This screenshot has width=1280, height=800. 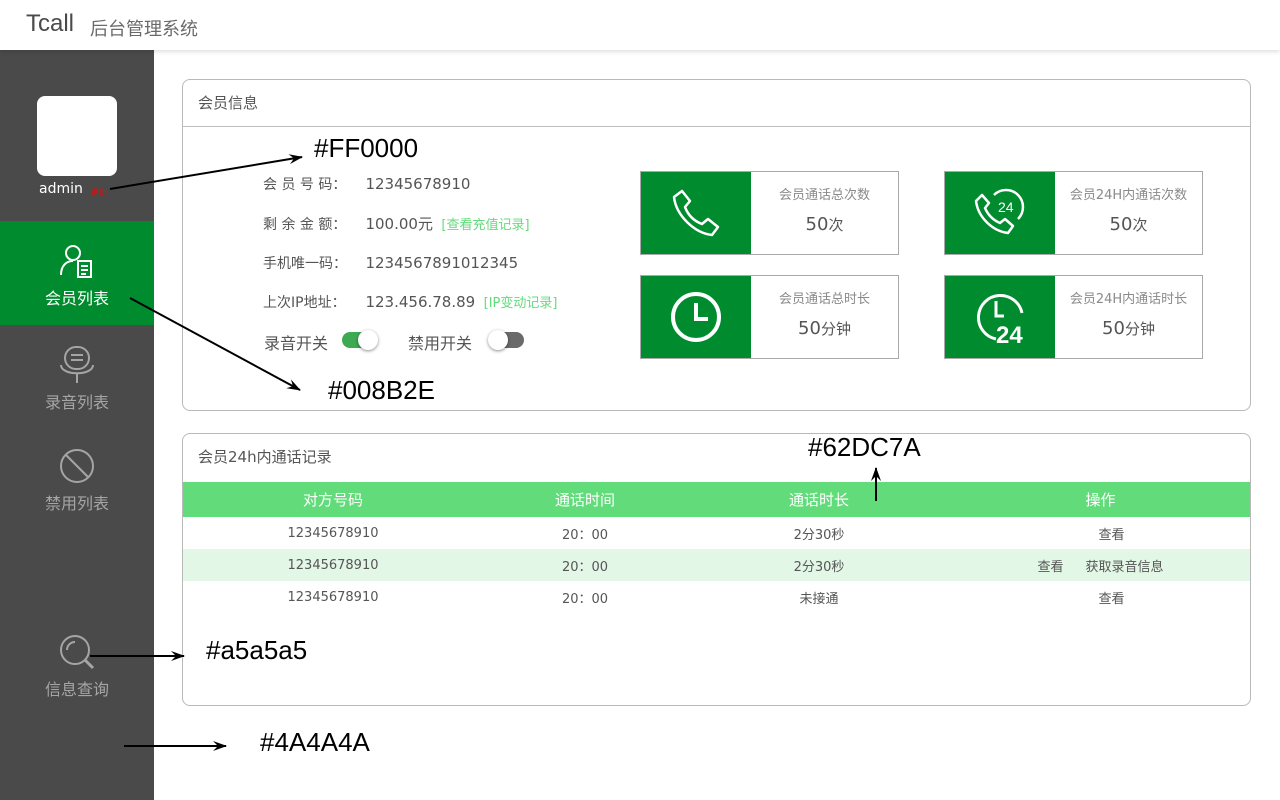 What do you see at coordinates (304, 303) in the screenshot?
I see `field-label: 上次IP地址：` at bounding box center [304, 303].